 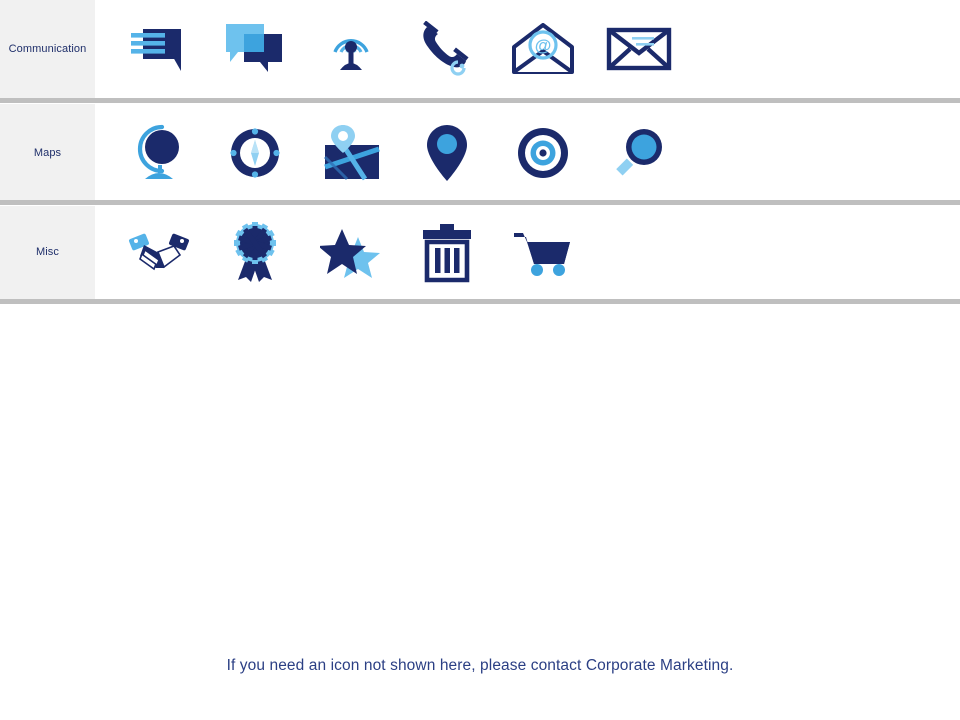 What do you see at coordinates (351, 253) in the screenshot?
I see `stars-icon` at bounding box center [351, 253].